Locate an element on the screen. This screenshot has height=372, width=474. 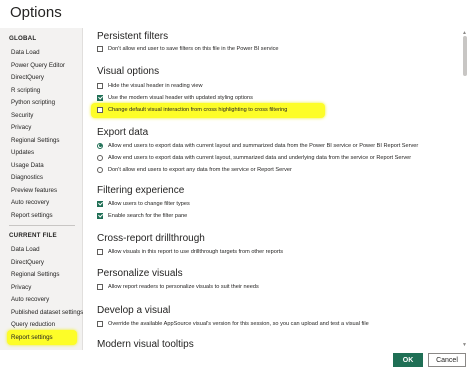
sidebar-item-r-scripting: R scripting is located at coordinates (25, 90).